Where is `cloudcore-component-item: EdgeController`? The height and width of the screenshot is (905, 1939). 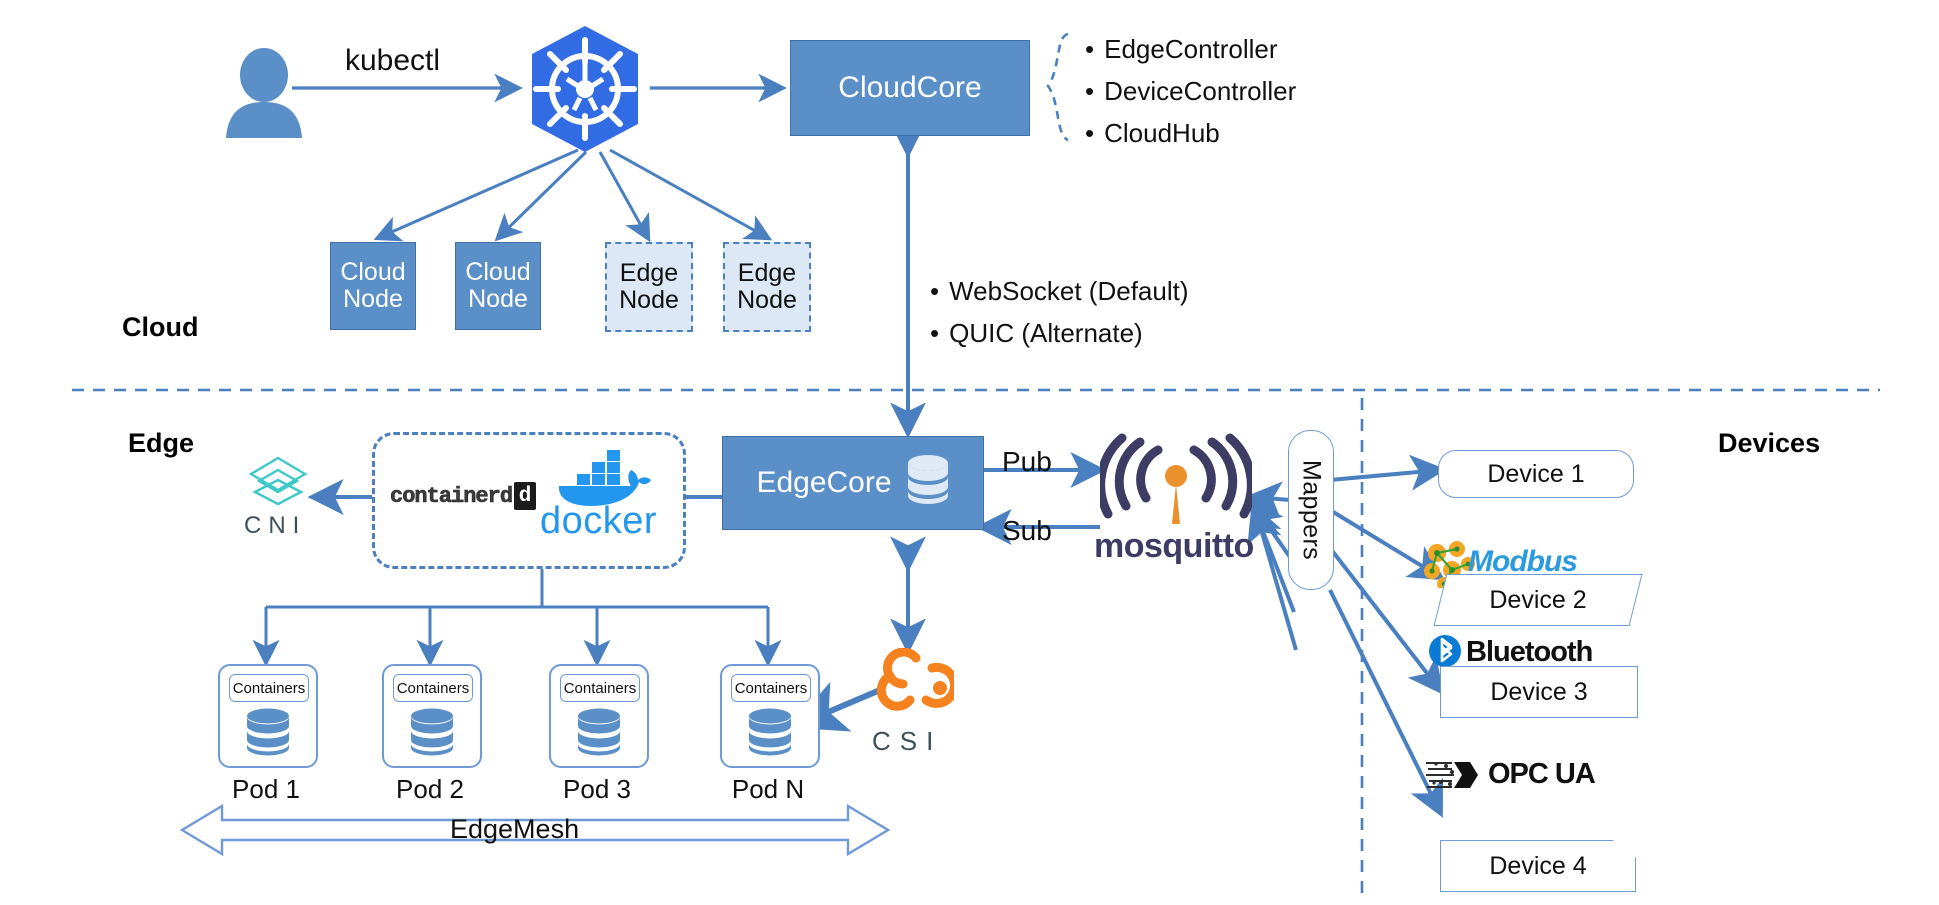 cloudcore-component-item: EdgeController is located at coordinates (1190, 49).